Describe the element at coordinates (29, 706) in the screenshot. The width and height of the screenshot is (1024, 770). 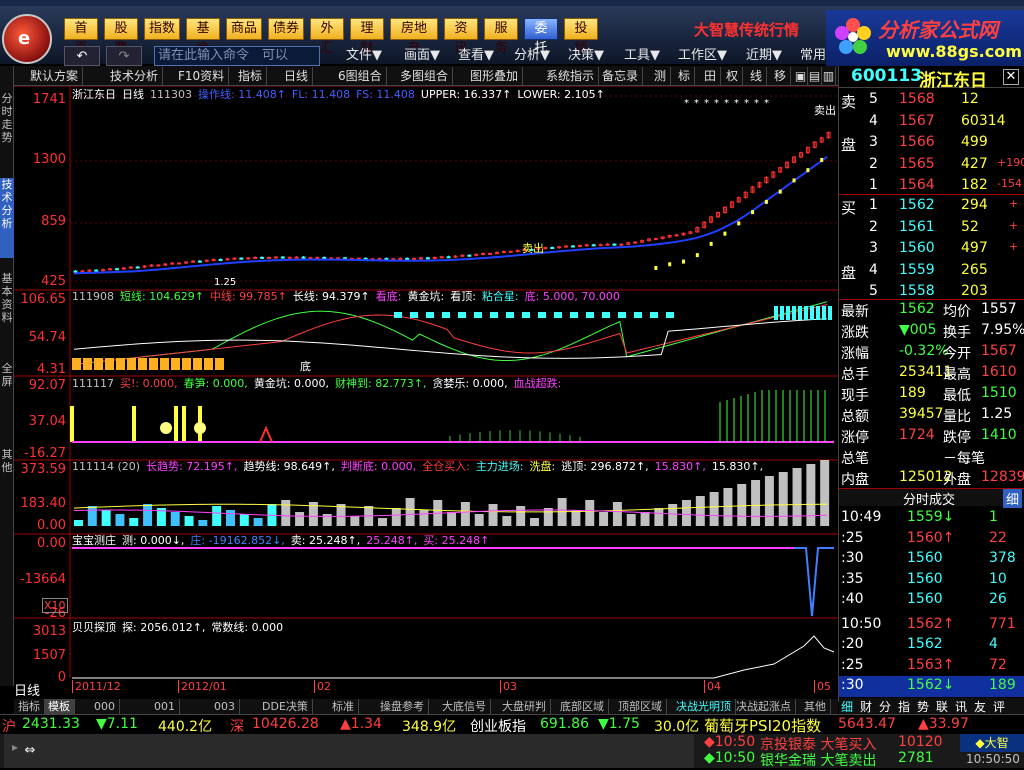
I see `bottom-tab-0: 指标` at that location.